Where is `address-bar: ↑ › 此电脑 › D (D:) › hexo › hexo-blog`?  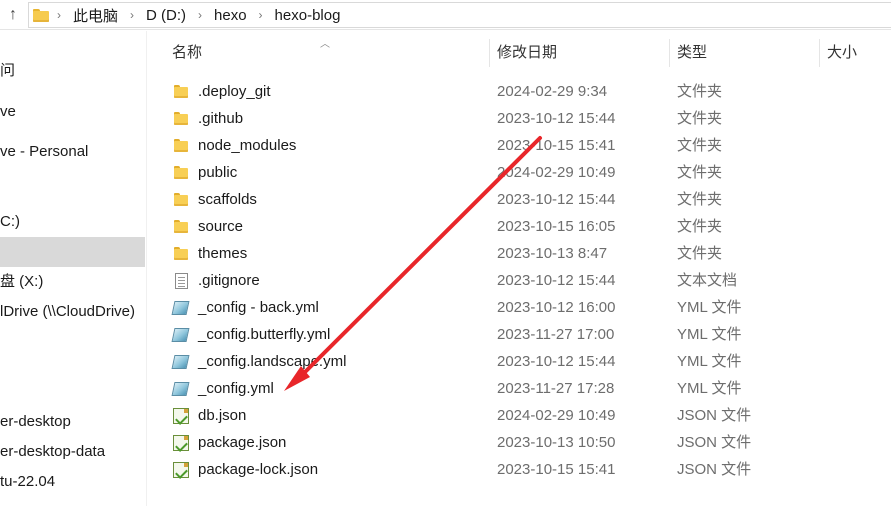
address-bar: ↑ › 此电脑 › D (D:) › hexo › hexo-blog is located at coordinates (445, 15).